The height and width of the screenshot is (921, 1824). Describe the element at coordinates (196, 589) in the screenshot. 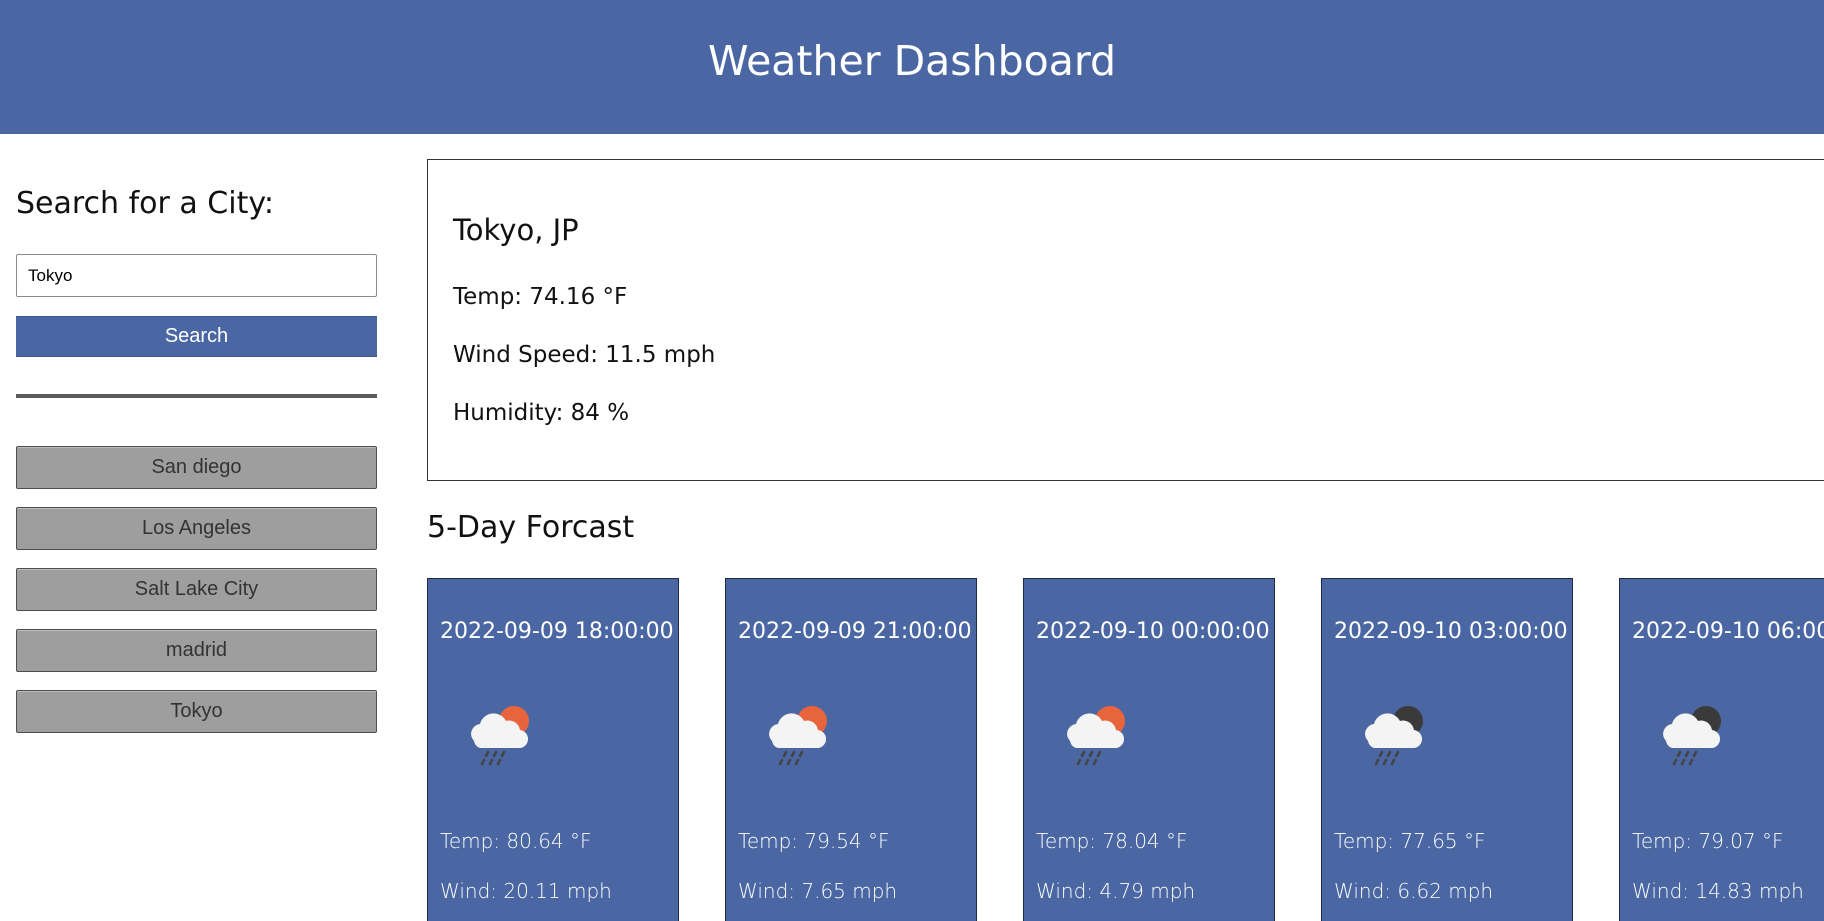

I see `history-button-salt-lake-city: Salt Lake City` at that location.